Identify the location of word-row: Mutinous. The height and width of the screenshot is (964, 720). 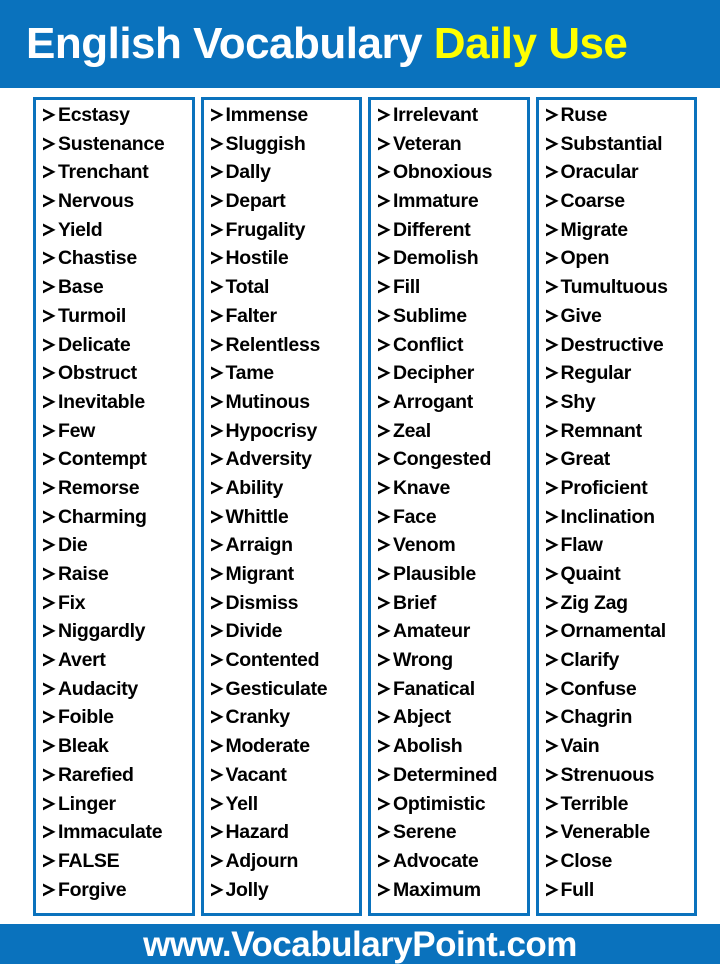
(285, 407).